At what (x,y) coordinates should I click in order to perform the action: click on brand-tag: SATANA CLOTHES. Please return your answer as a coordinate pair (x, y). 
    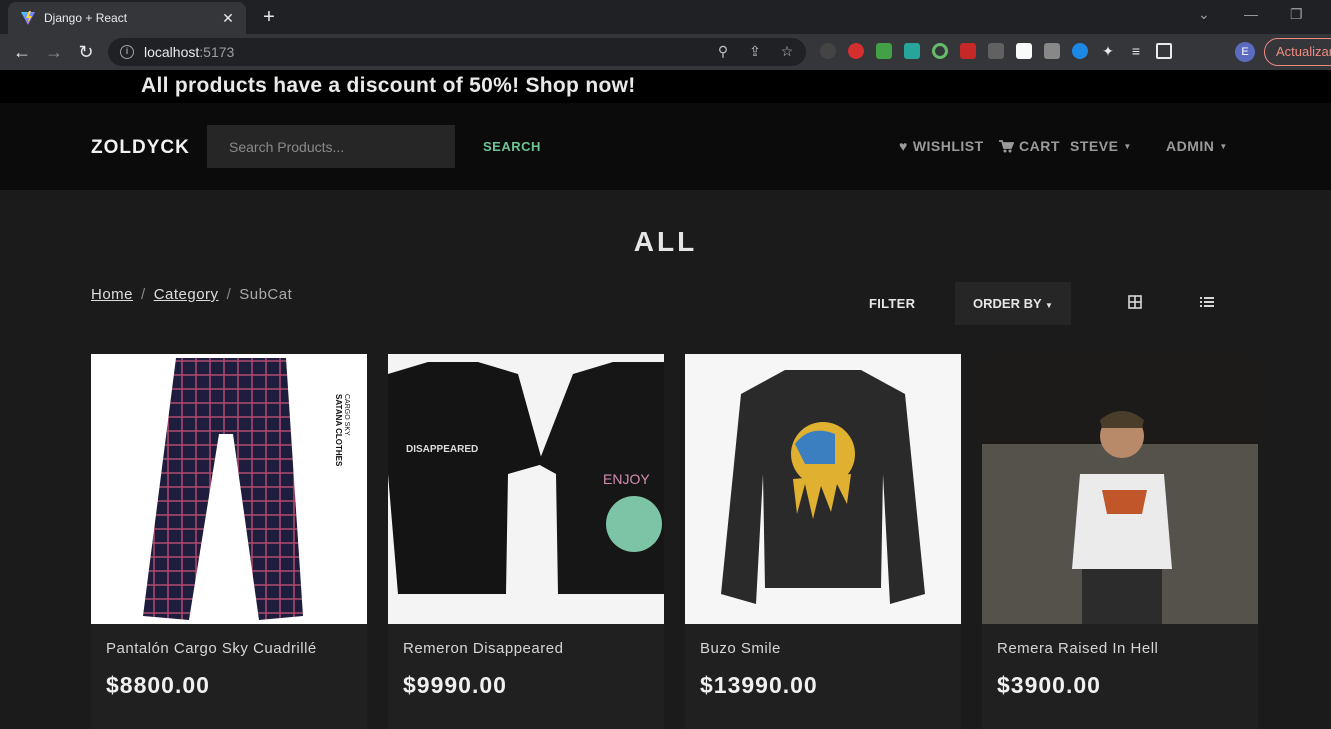
    Looking at the image, I should click on (338, 430).